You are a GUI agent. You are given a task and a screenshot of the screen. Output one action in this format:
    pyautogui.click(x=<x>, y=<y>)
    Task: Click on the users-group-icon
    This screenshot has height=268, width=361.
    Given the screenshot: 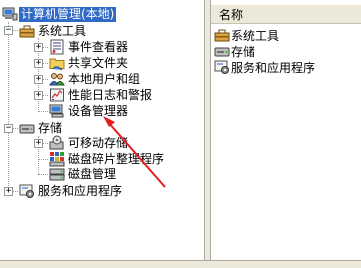 What is the action you would take?
    pyautogui.click(x=57, y=79)
    